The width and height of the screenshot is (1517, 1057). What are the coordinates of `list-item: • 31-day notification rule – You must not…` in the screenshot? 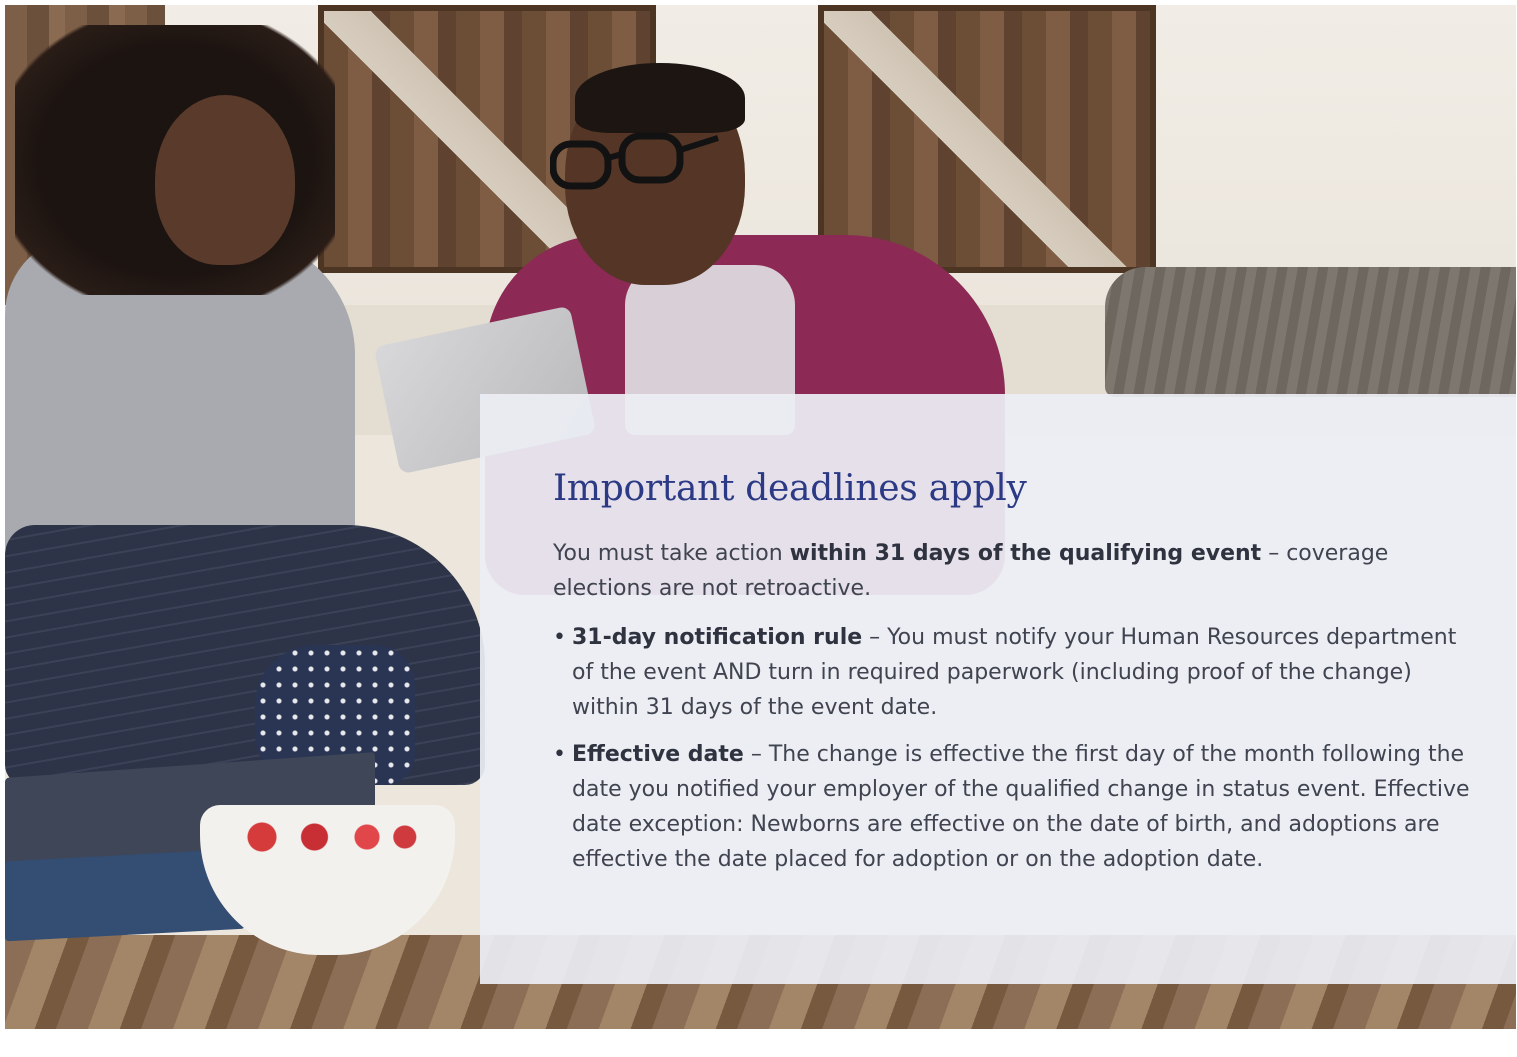 It's located at (1014, 672).